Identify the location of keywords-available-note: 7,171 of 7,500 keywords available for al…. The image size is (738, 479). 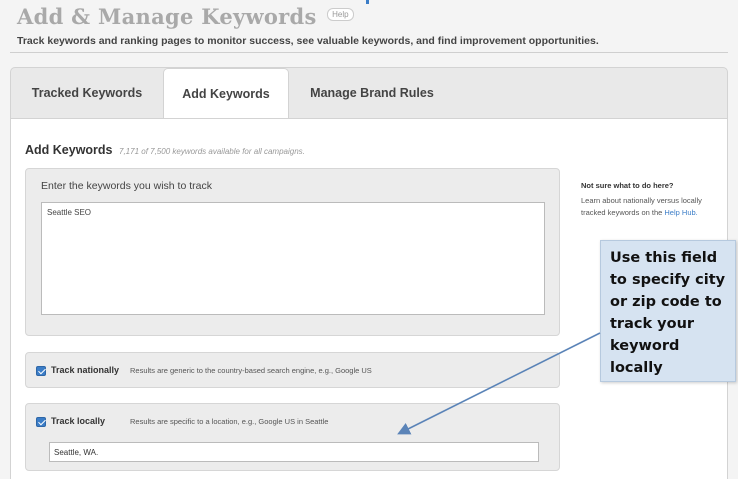
(212, 151).